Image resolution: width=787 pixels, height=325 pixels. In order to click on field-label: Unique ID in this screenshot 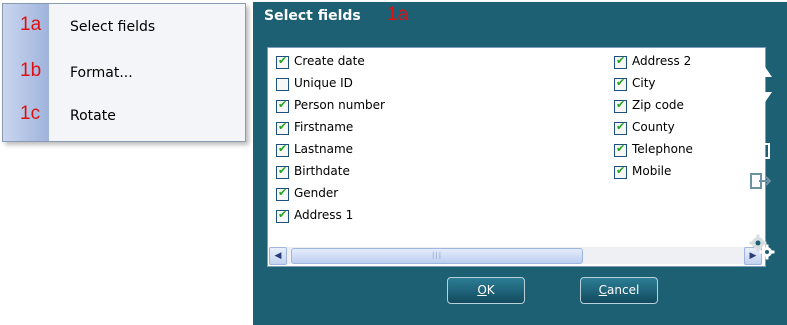, I will do `click(323, 83)`.